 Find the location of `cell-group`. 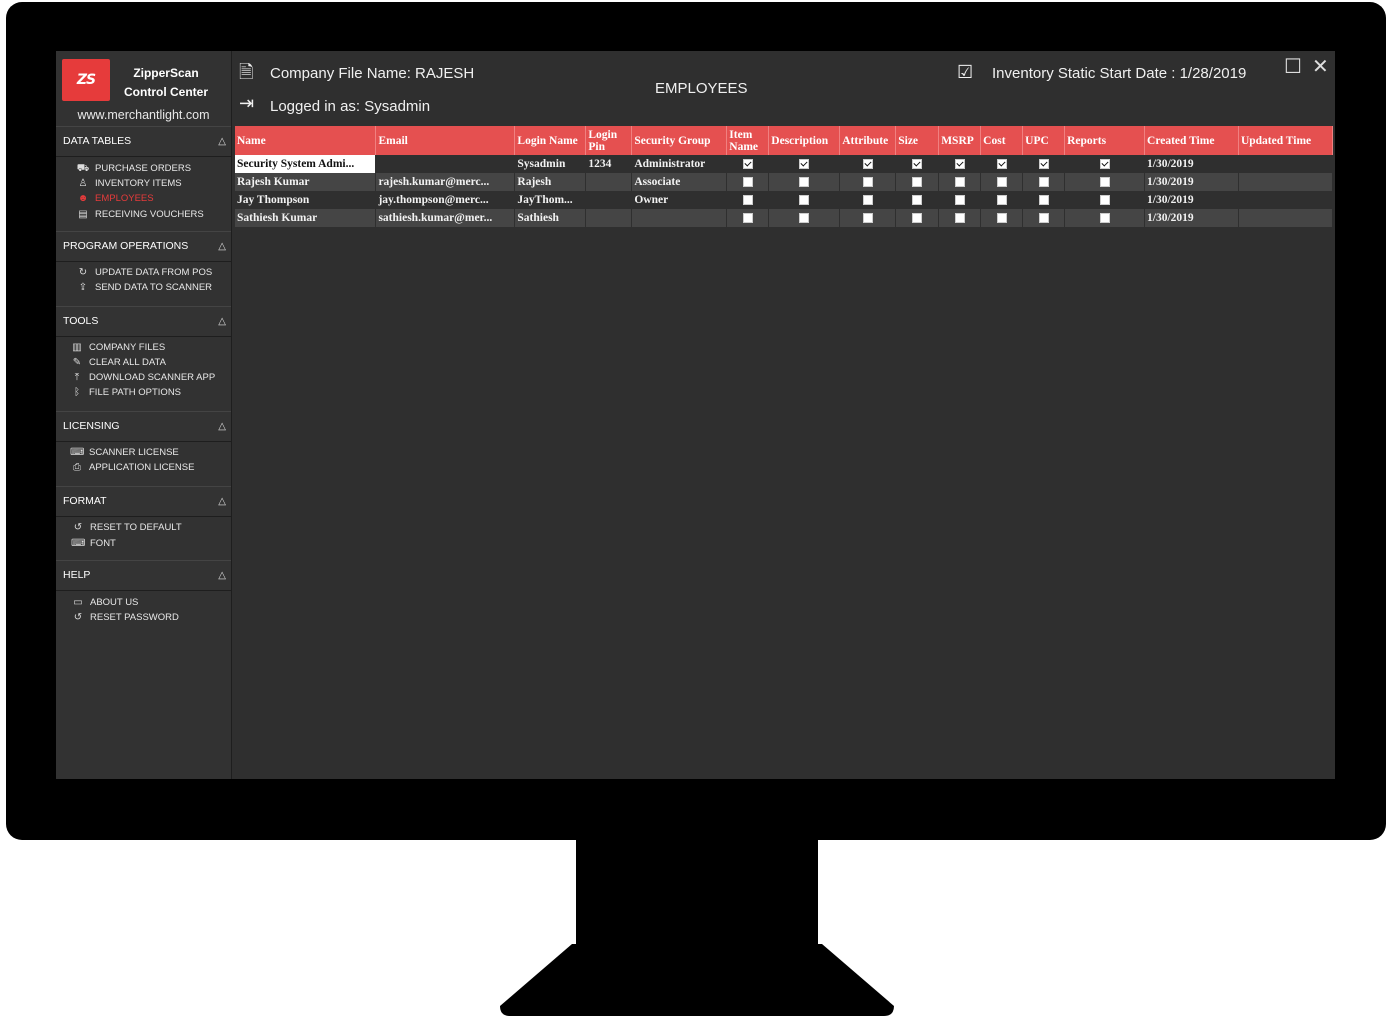

cell-group is located at coordinates (679, 218).